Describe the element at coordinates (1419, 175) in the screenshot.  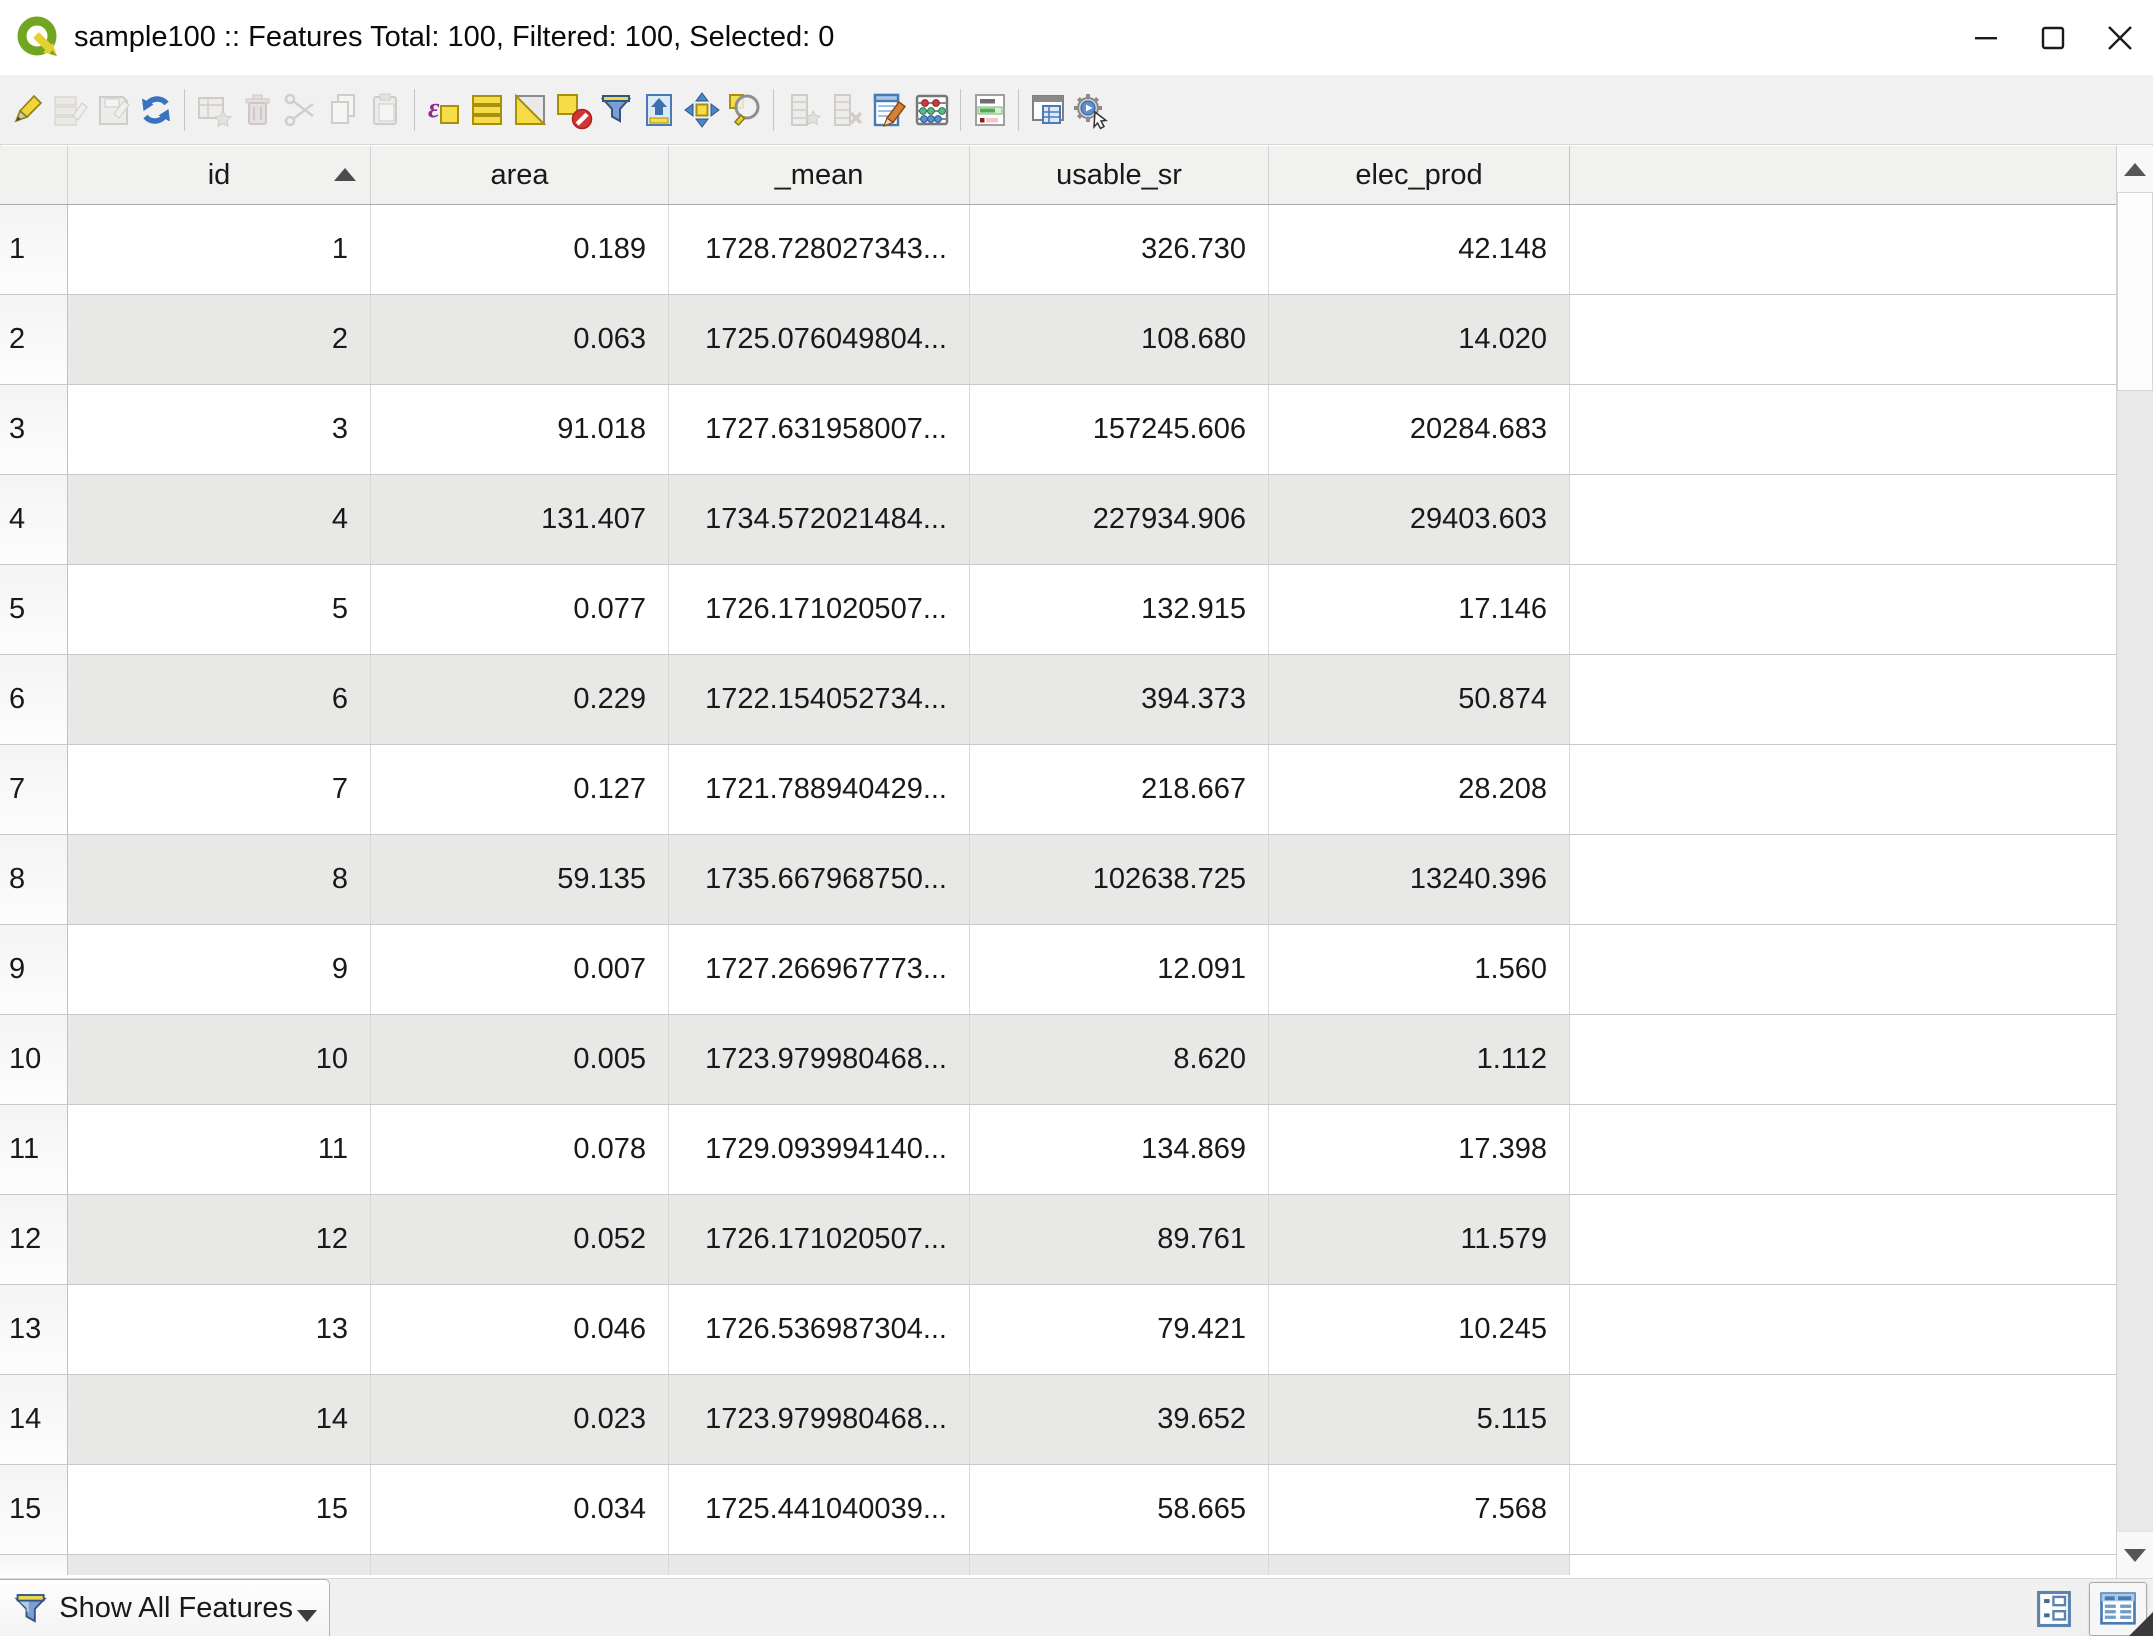
I see `column-header-elec-prod: elec_prod` at that location.